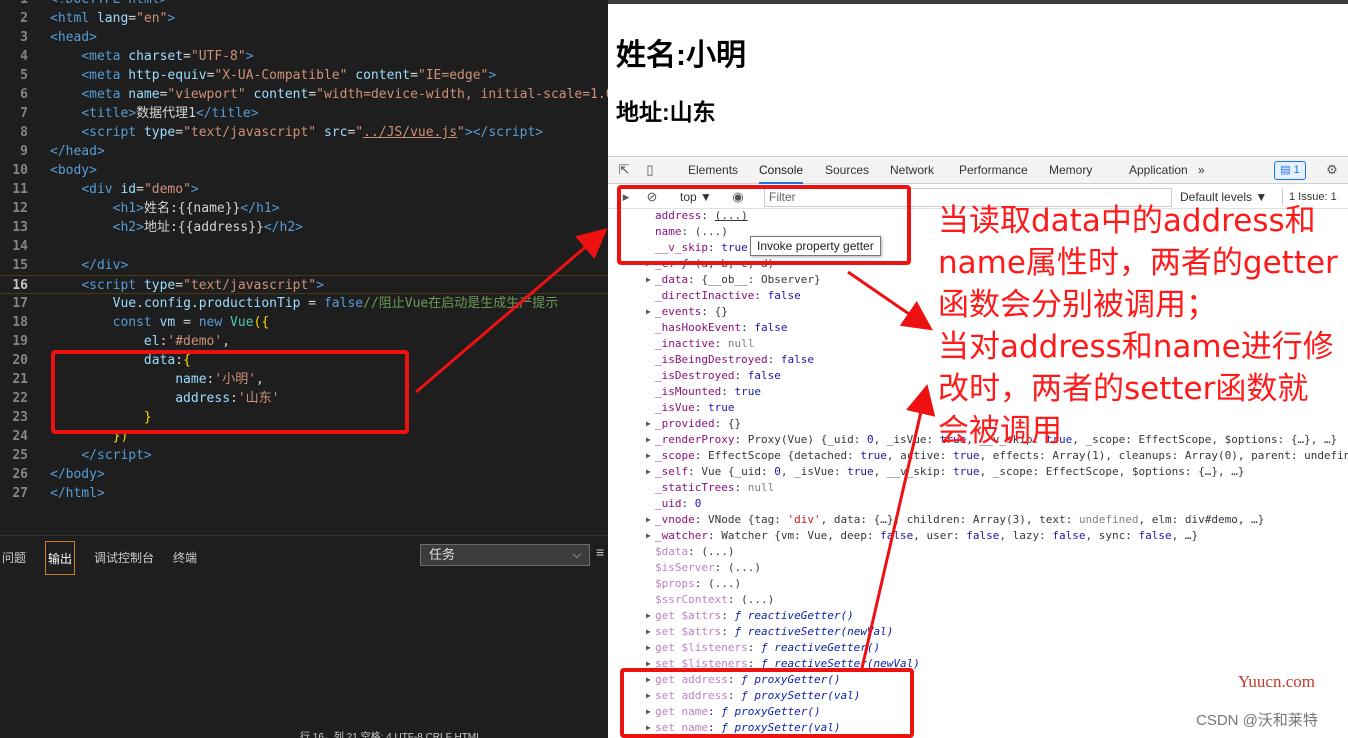 The image size is (1348, 738). What do you see at coordinates (978, 712) in the screenshot?
I see `console-property-row: ▶ get name: ƒ proxyGetter()` at bounding box center [978, 712].